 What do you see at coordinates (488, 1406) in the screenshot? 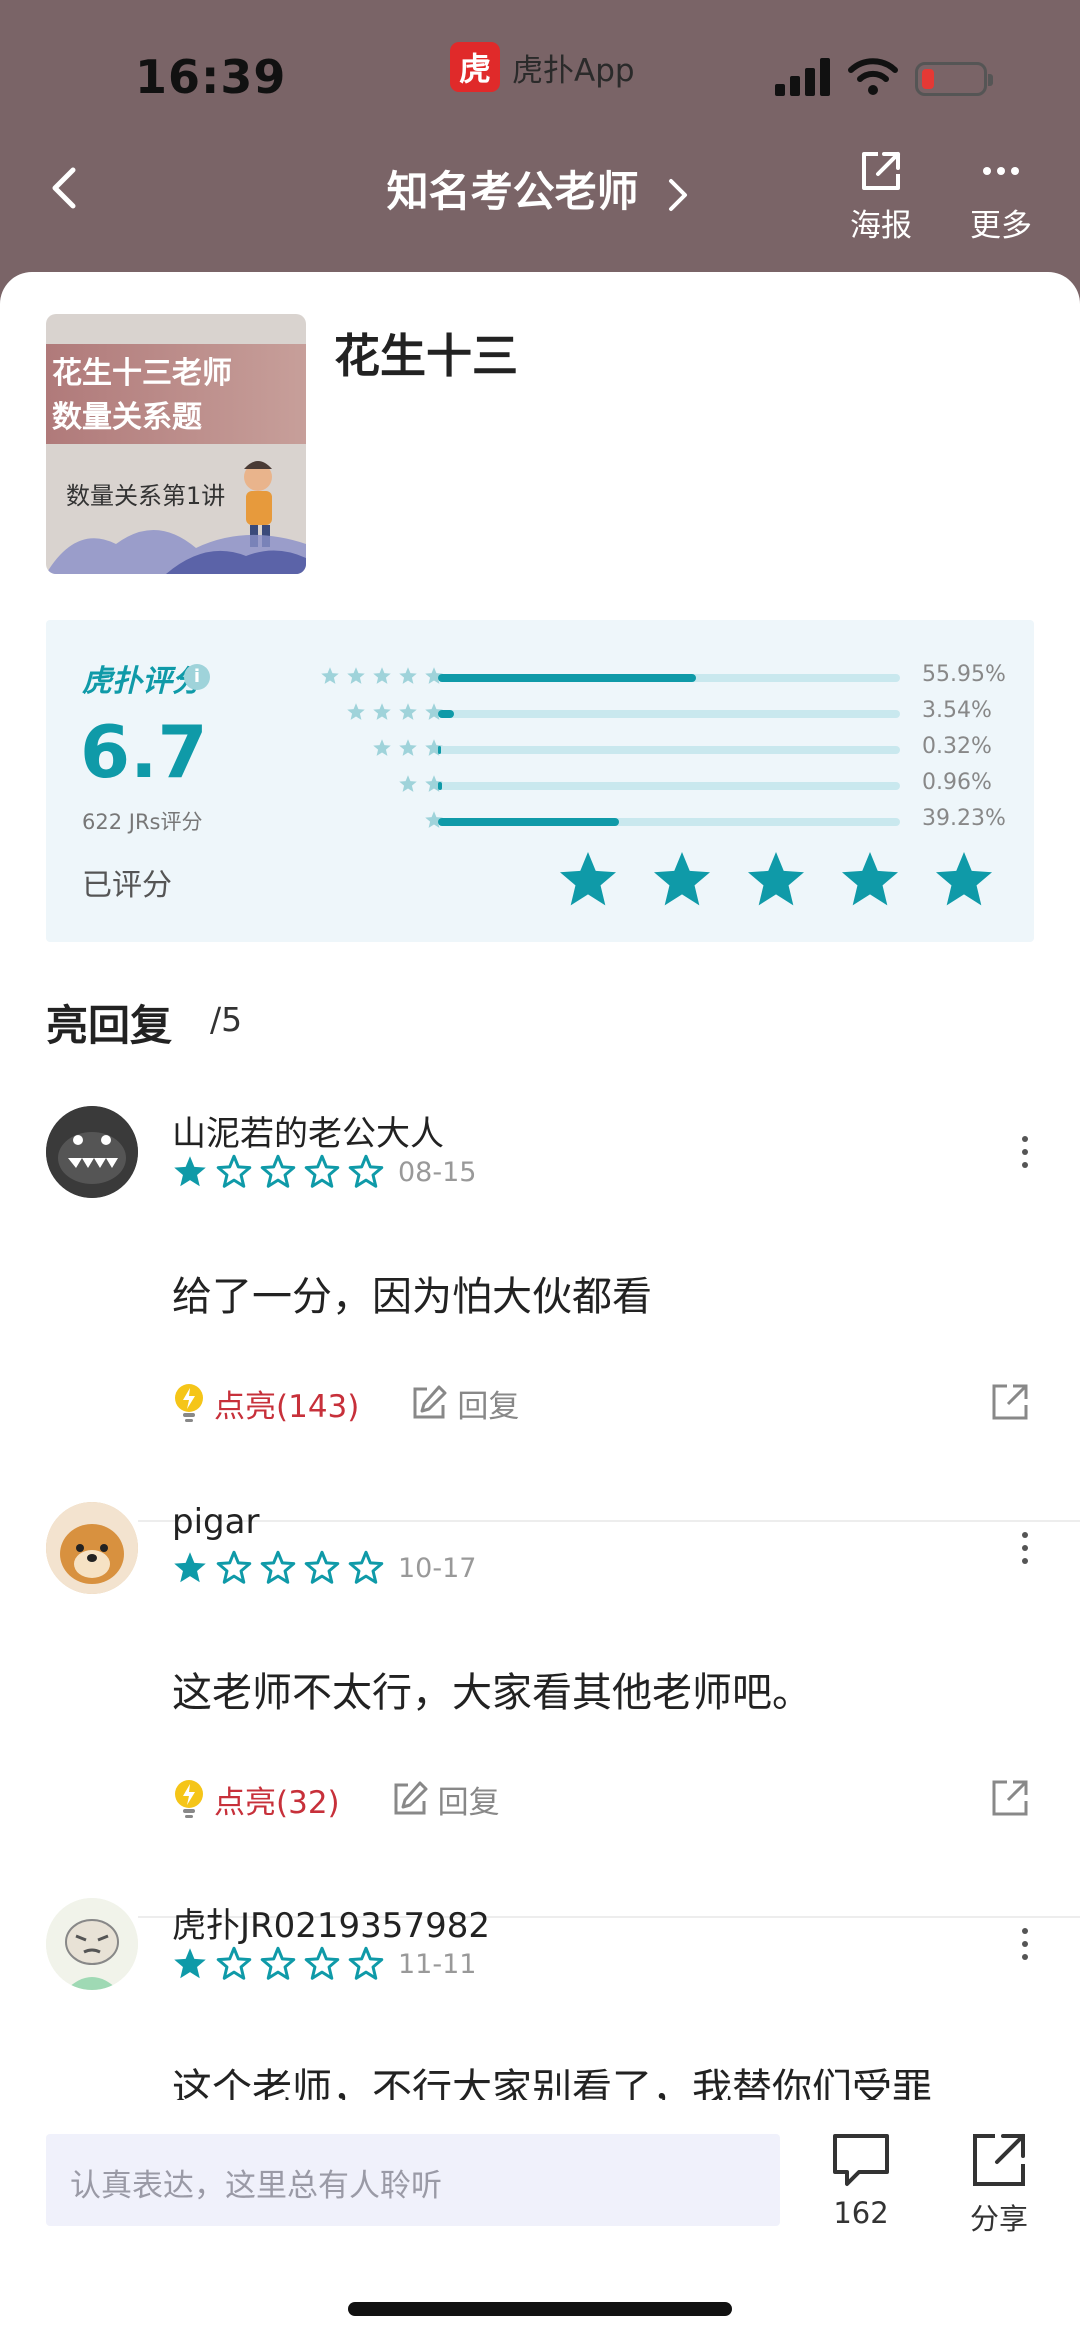
I see `reply-label: 回复` at bounding box center [488, 1406].